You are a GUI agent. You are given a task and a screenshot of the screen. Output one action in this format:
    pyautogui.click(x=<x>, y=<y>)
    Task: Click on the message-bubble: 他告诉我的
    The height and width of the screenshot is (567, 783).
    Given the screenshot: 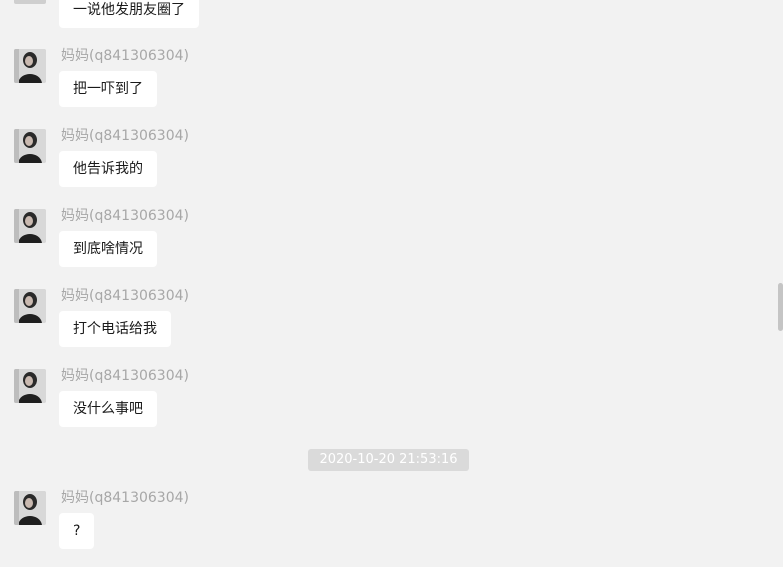 What is the action you would take?
    pyautogui.click(x=108, y=169)
    